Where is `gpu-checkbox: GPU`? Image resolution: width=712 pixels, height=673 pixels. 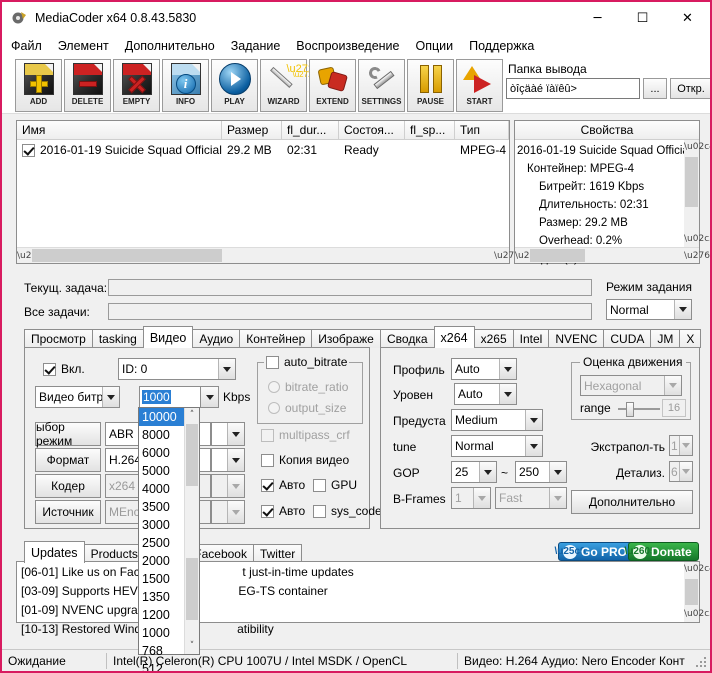 gpu-checkbox: GPU is located at coordinates (335, 485).